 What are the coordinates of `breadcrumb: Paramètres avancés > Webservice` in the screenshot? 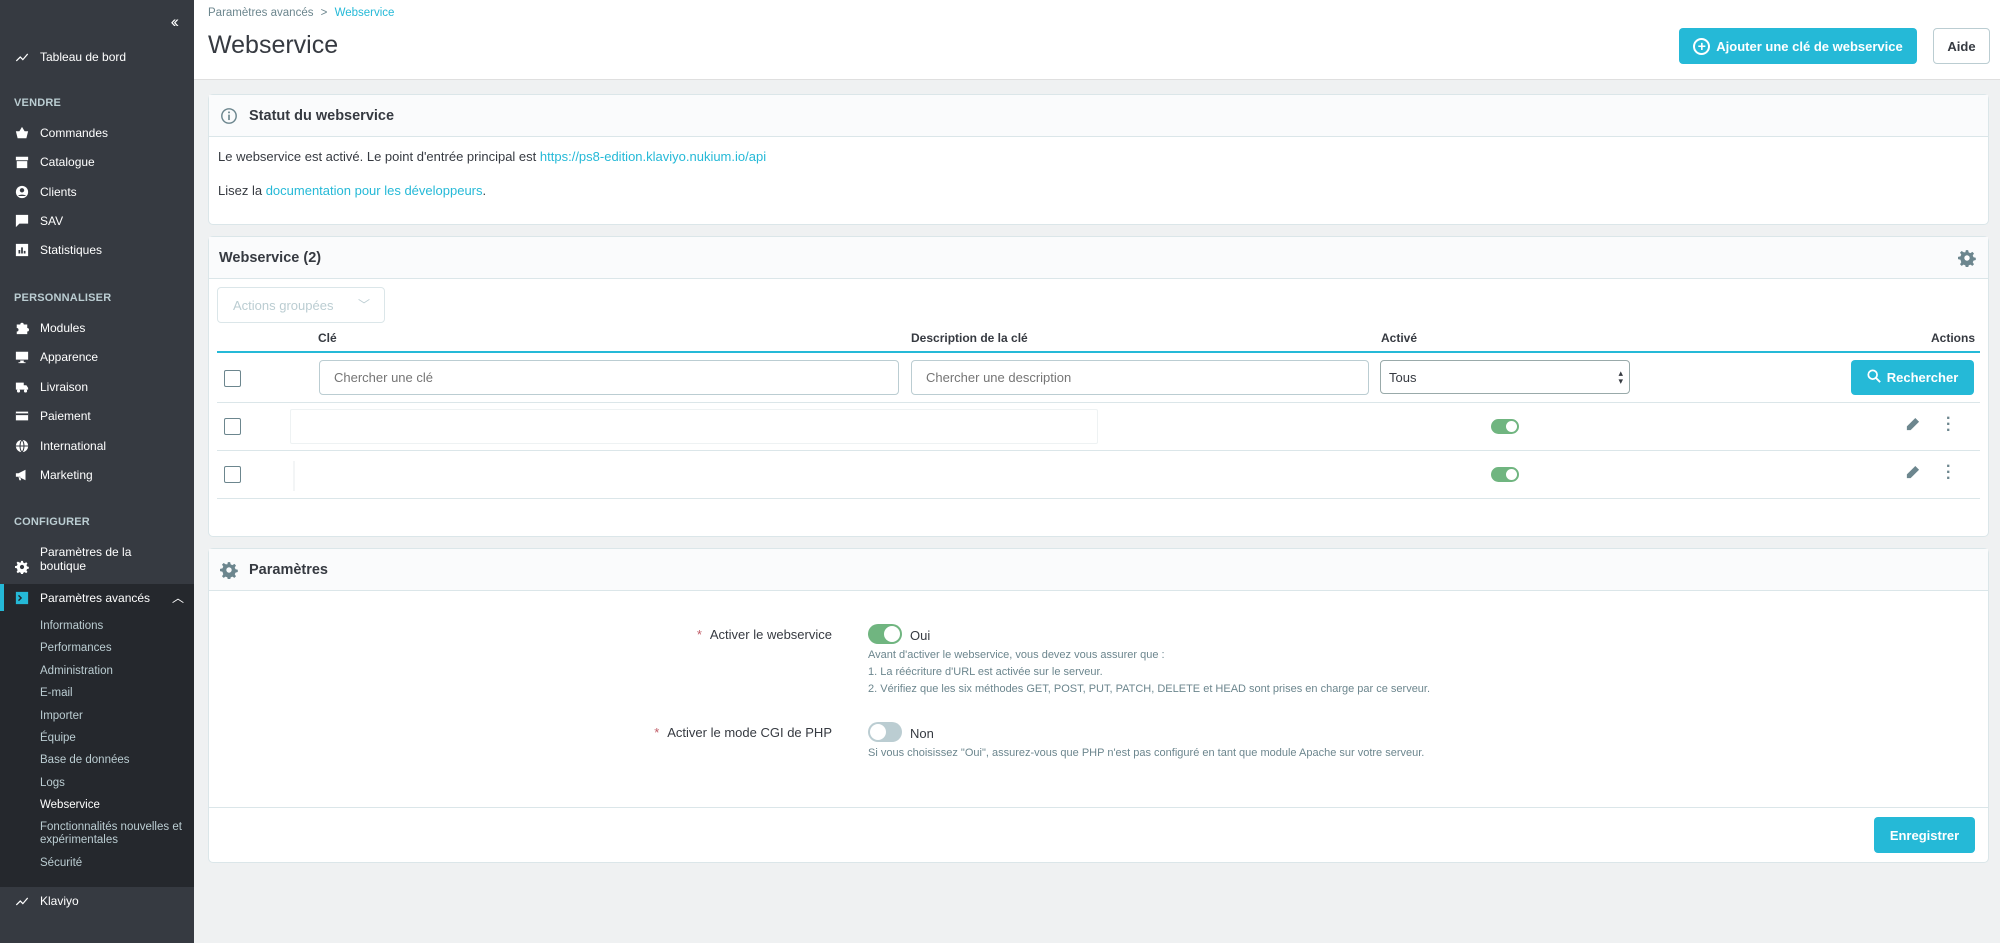 It's located at (301, 13).